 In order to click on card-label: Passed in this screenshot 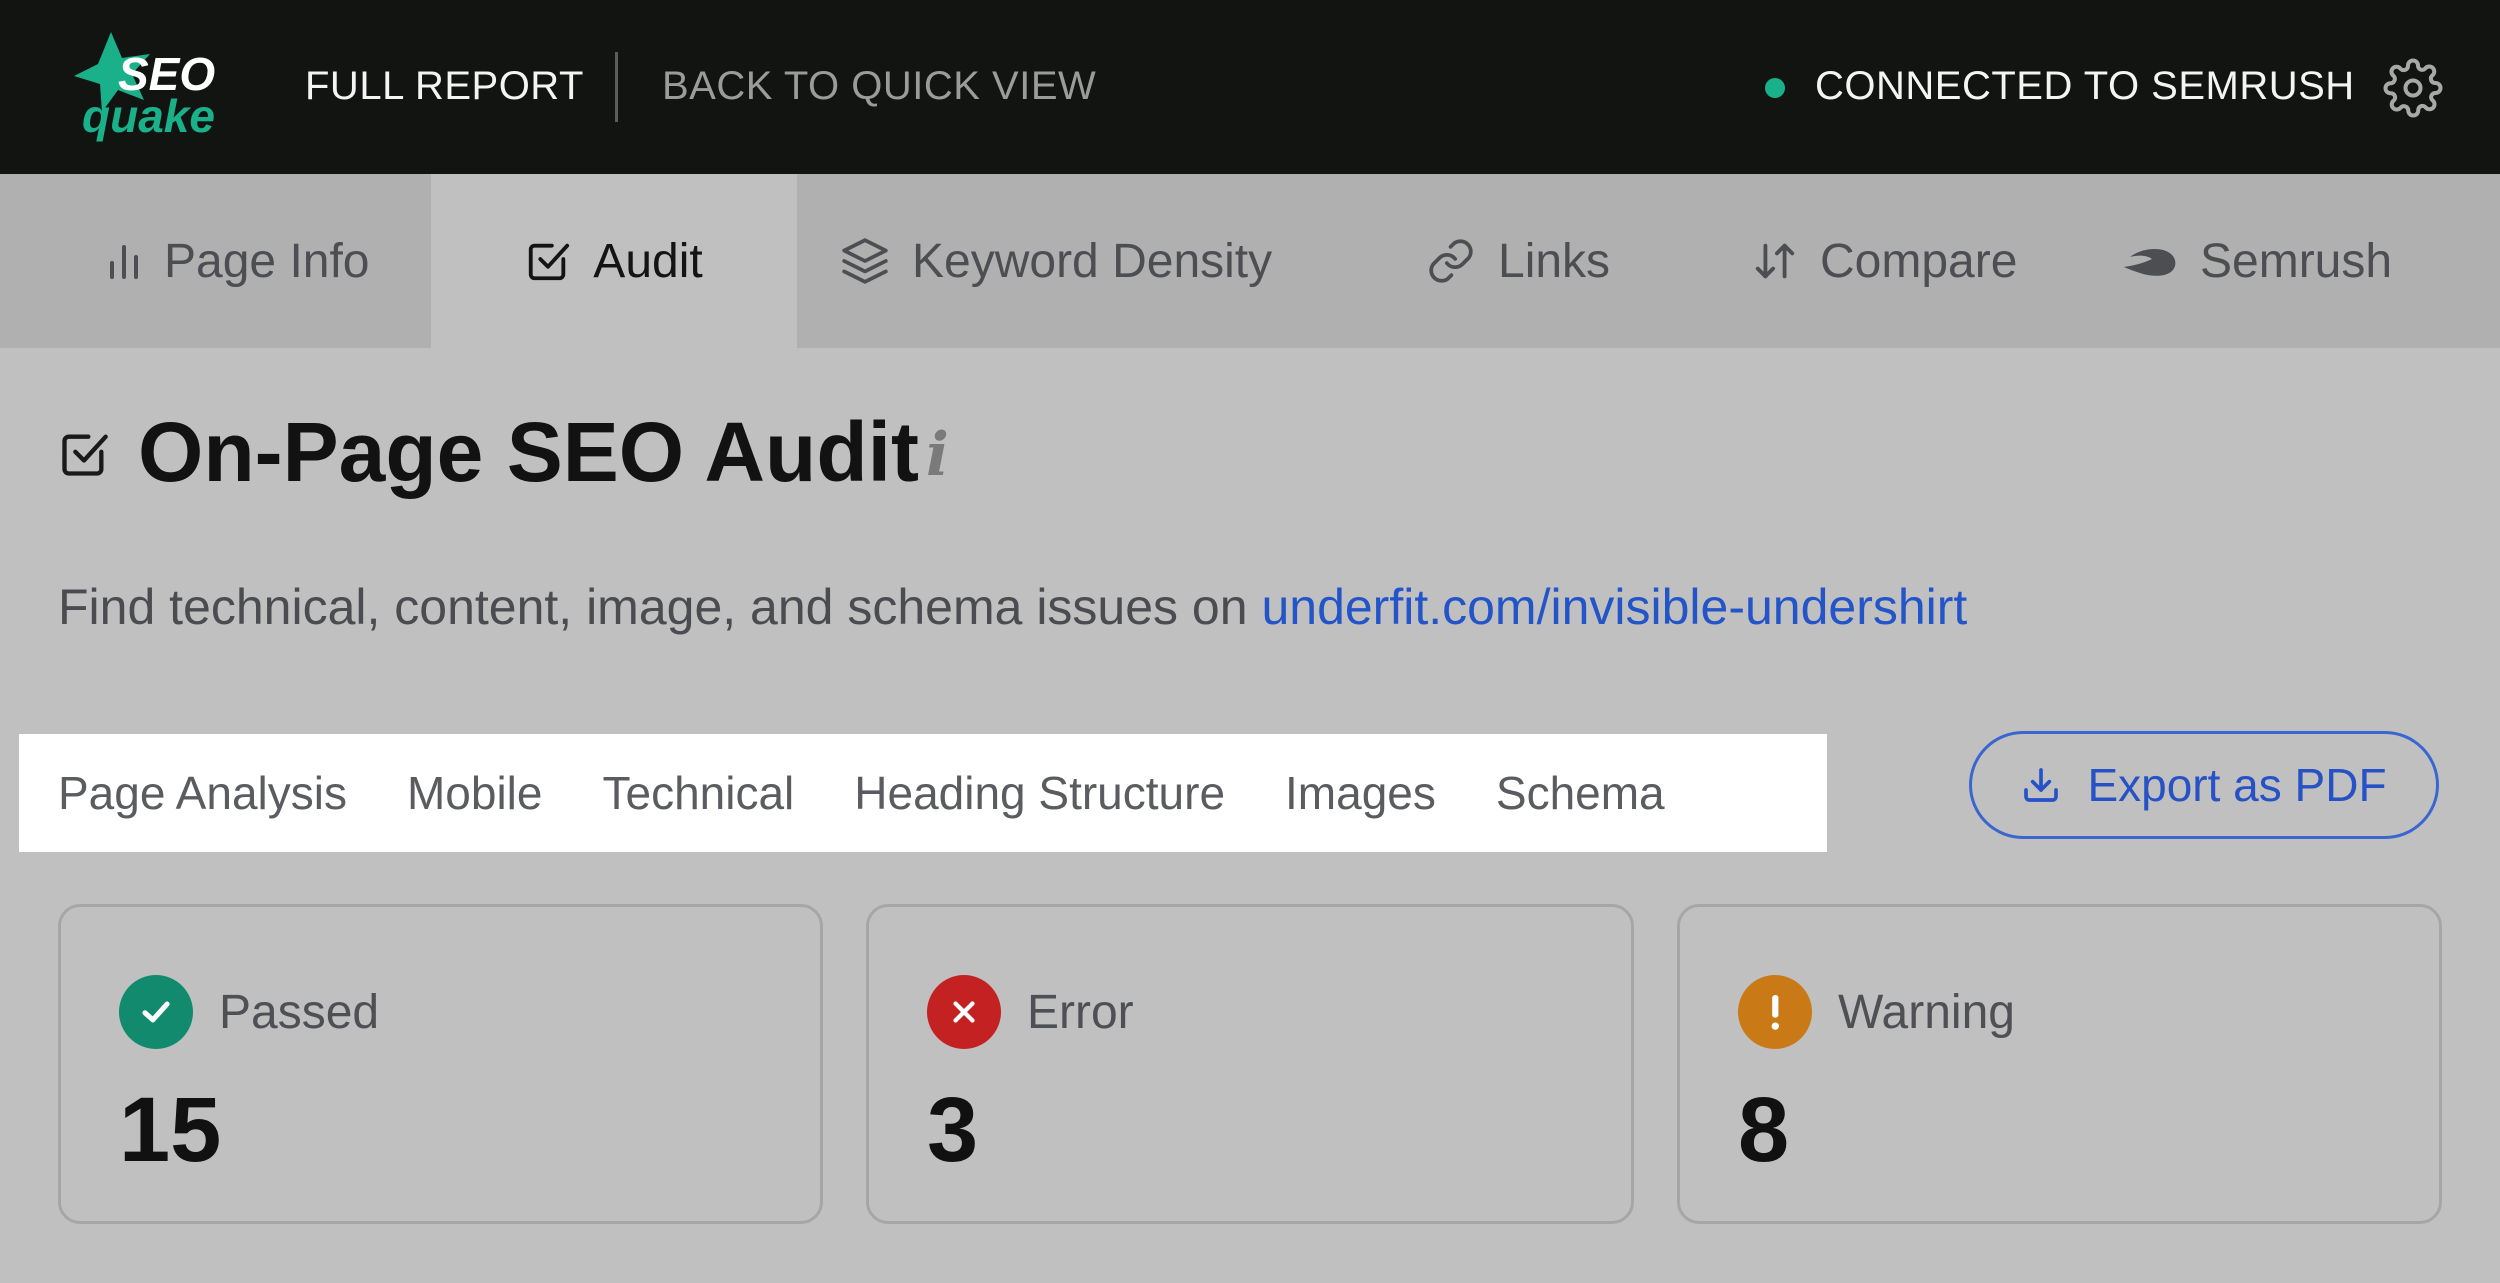, I will do `click(299, 1012)`.